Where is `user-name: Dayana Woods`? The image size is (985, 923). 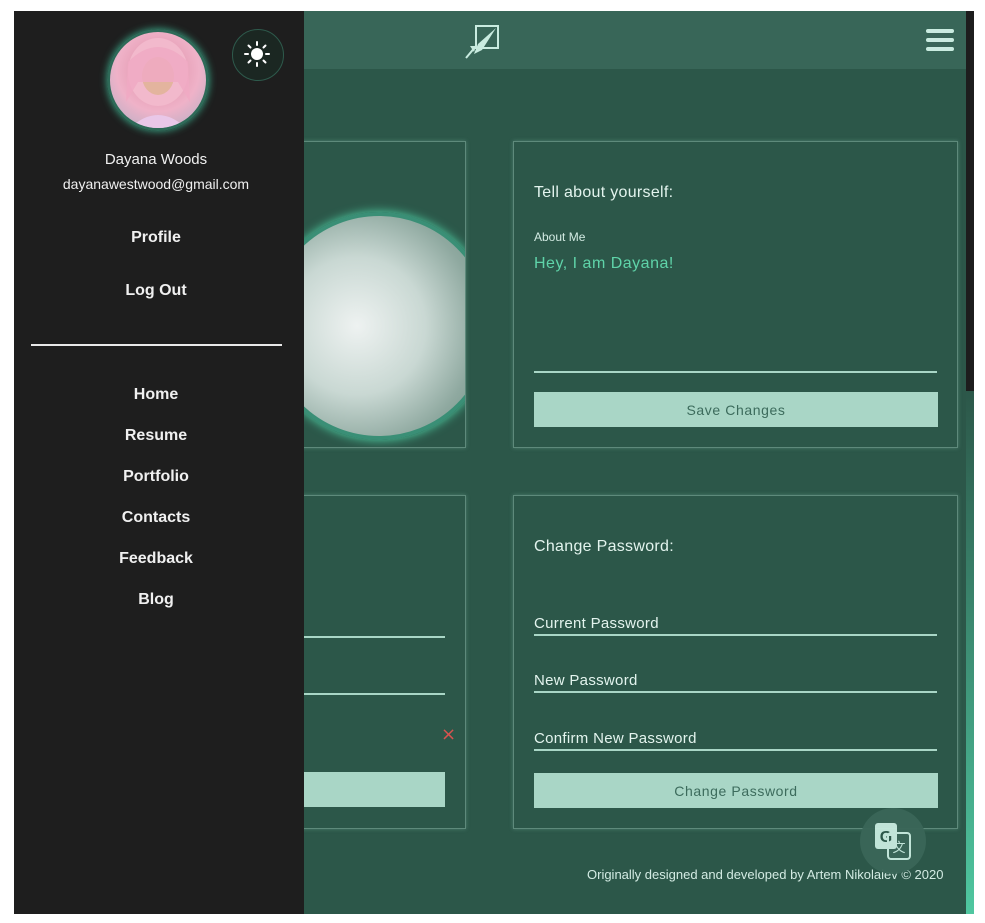
user-name: Dayana Woods is located at coordinates (156, 159).